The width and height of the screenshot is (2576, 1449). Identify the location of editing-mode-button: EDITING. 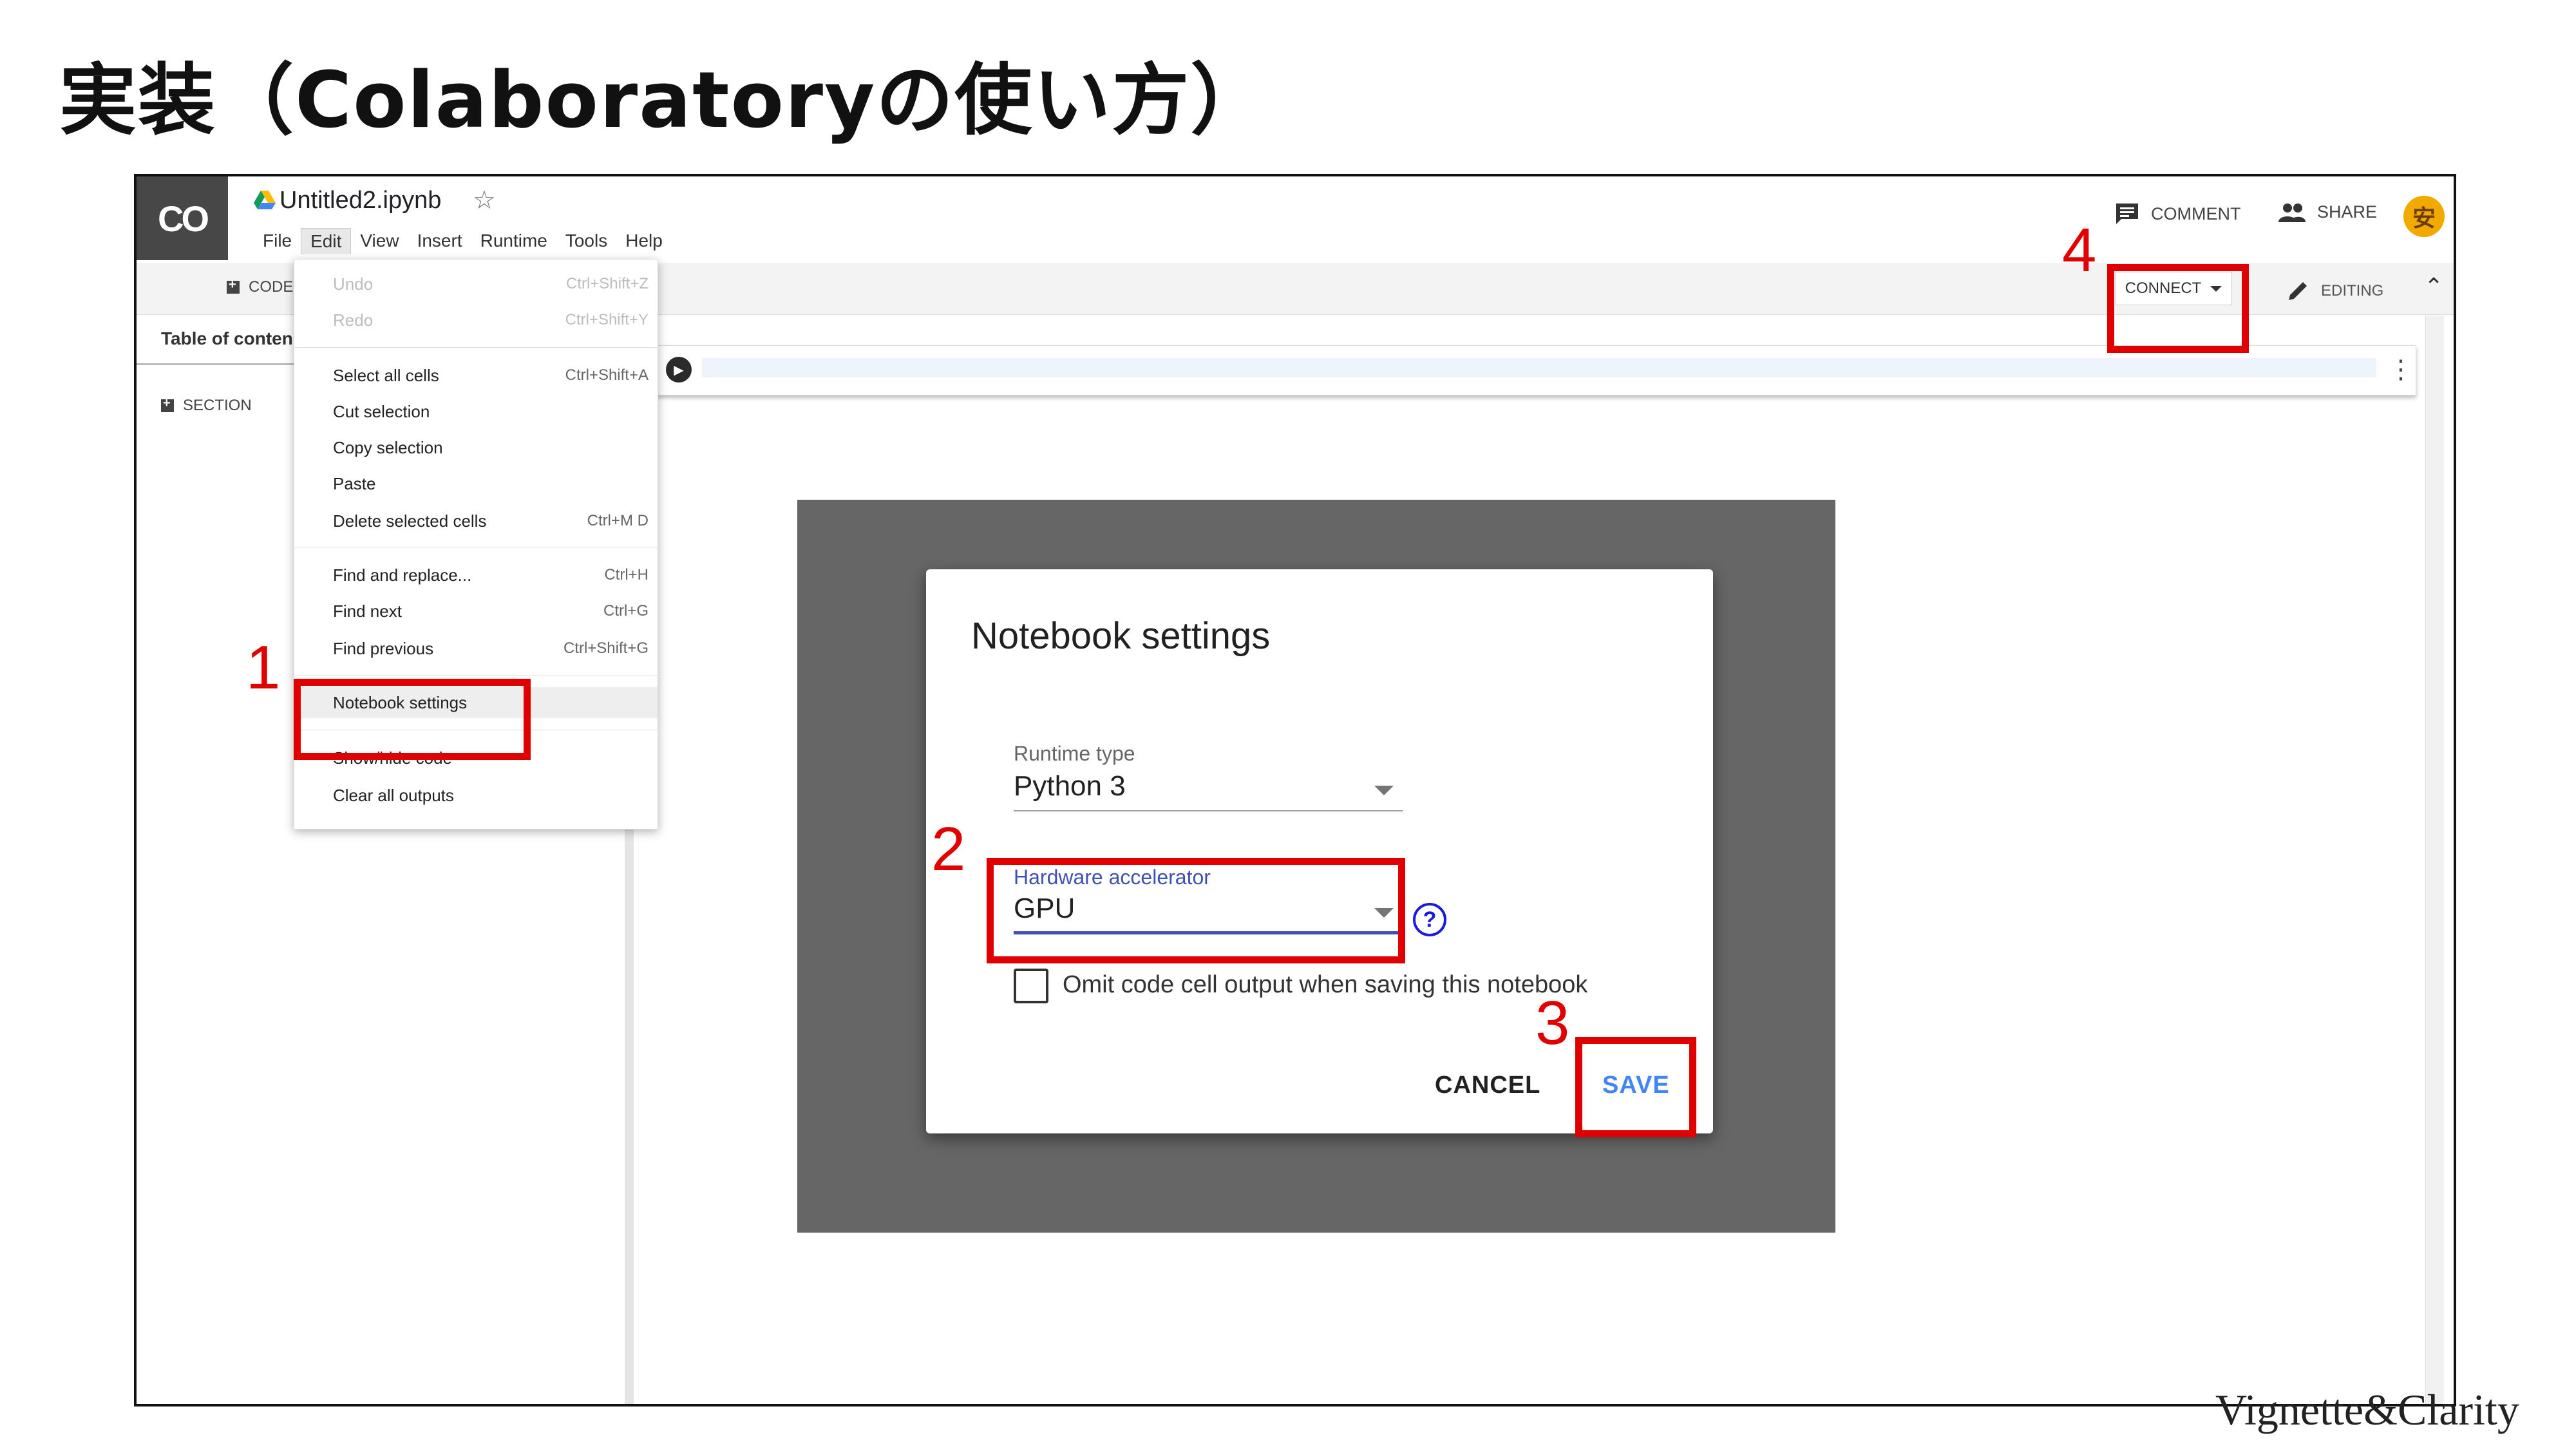
(2334, 291).